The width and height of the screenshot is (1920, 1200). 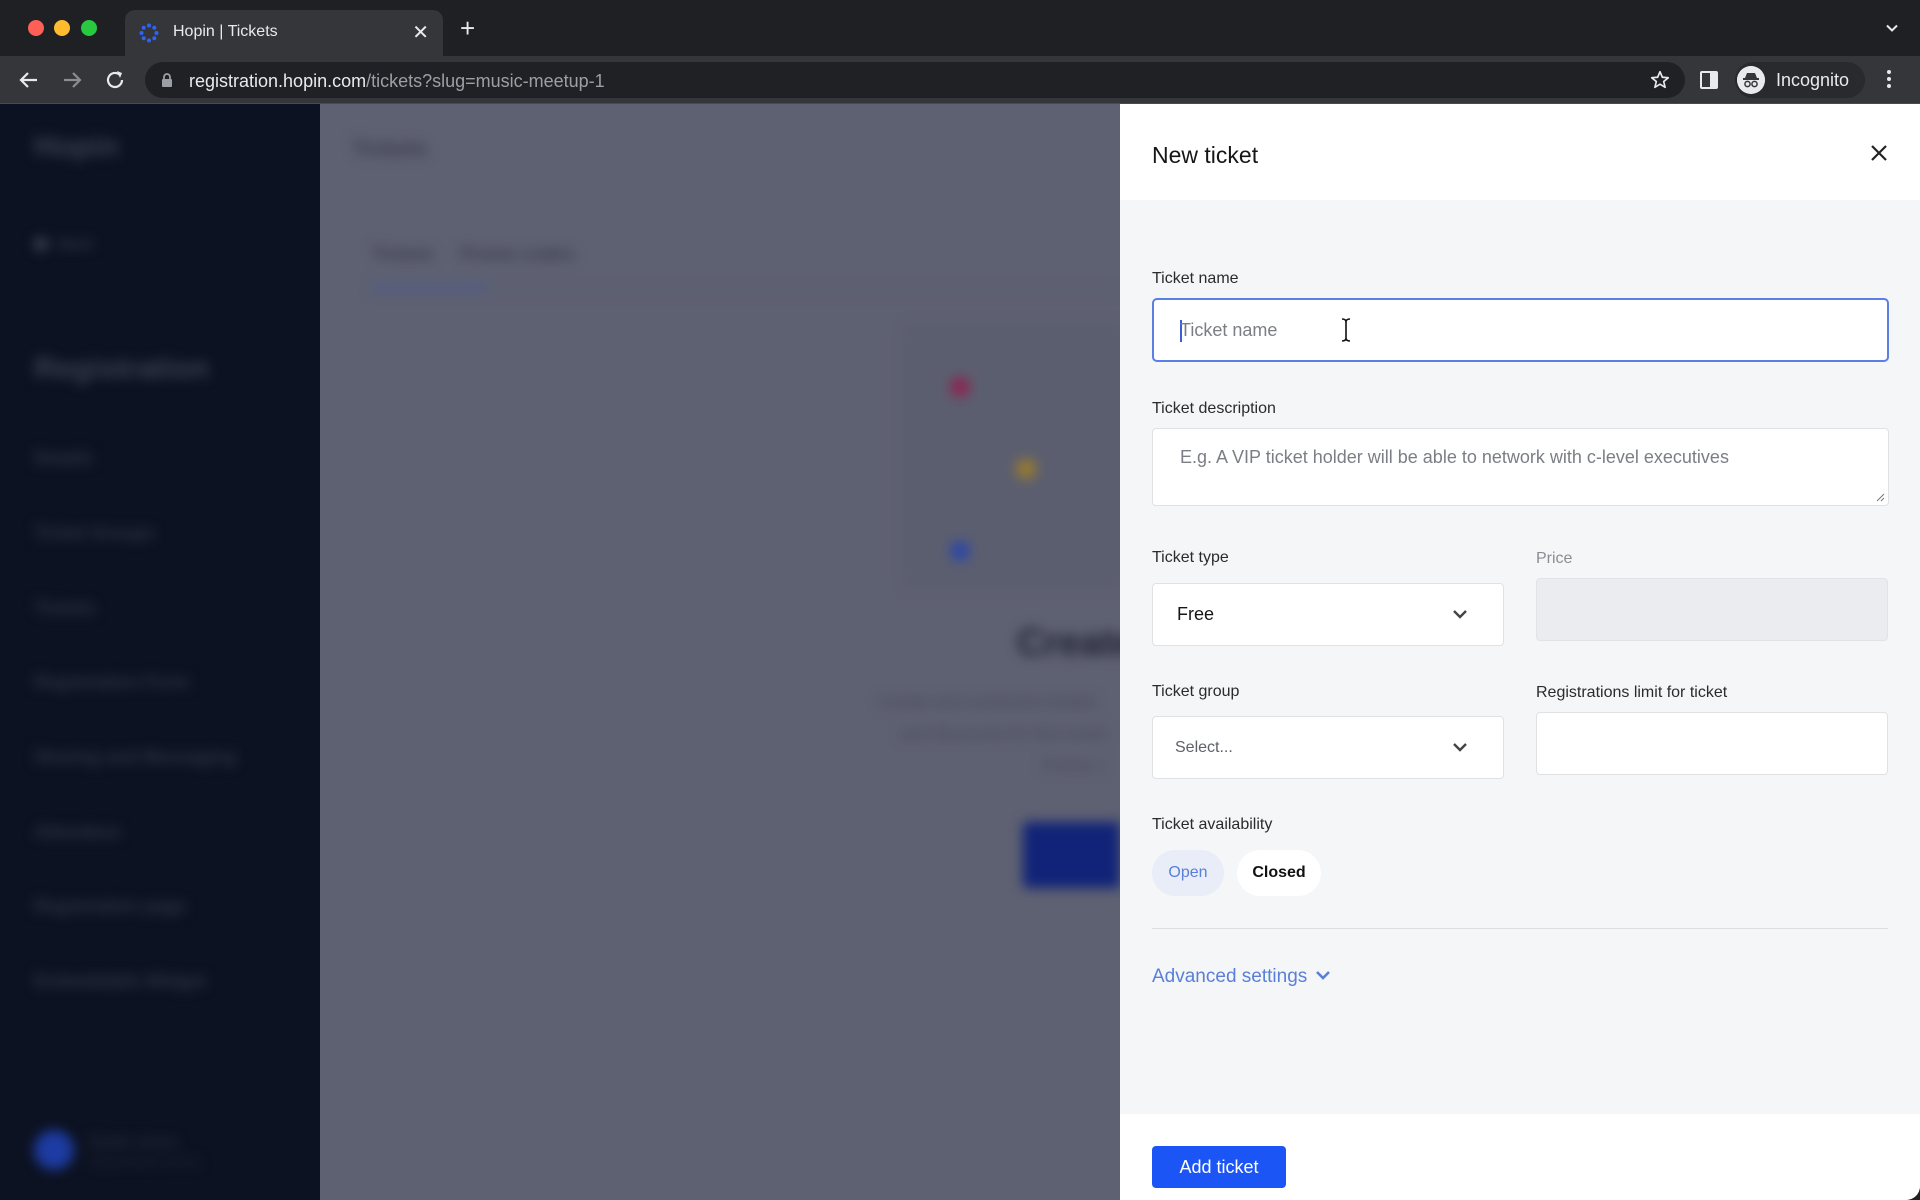 I want to click on add-ticket-button: Add ticket, so click(x=1219, y=1167).